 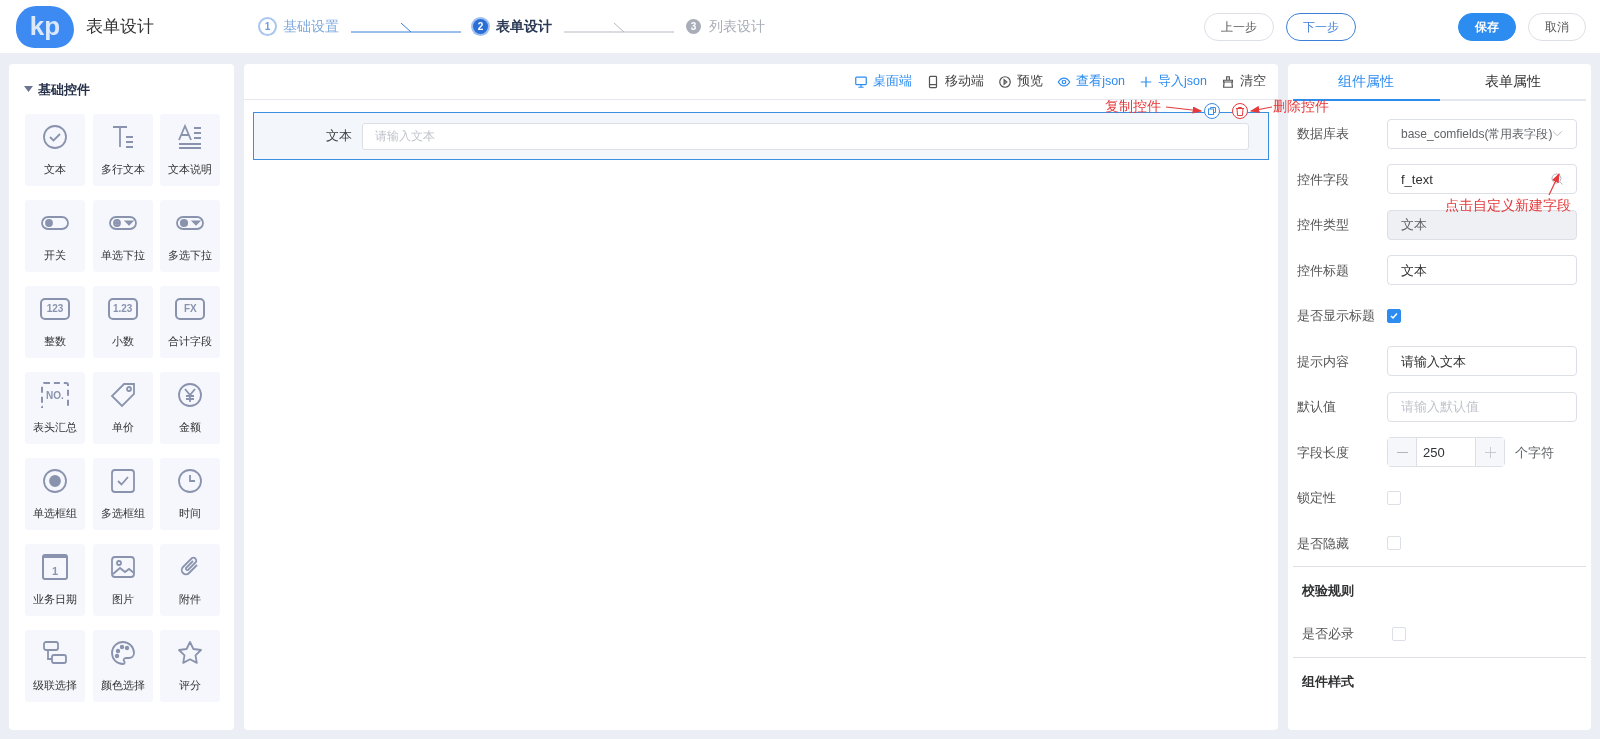 What do you see at coordinates (122, 321) in the screenshot?
I see `control-tile: 1.23 小数` at bounding box center [122, 321].